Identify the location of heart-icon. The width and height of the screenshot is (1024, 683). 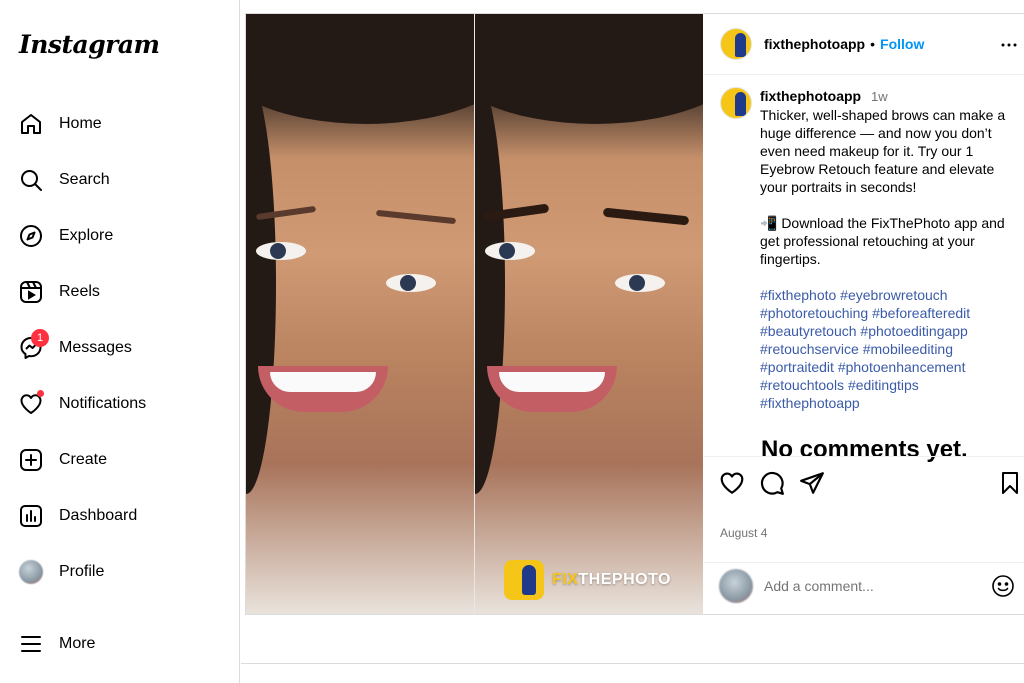
(31, 403).